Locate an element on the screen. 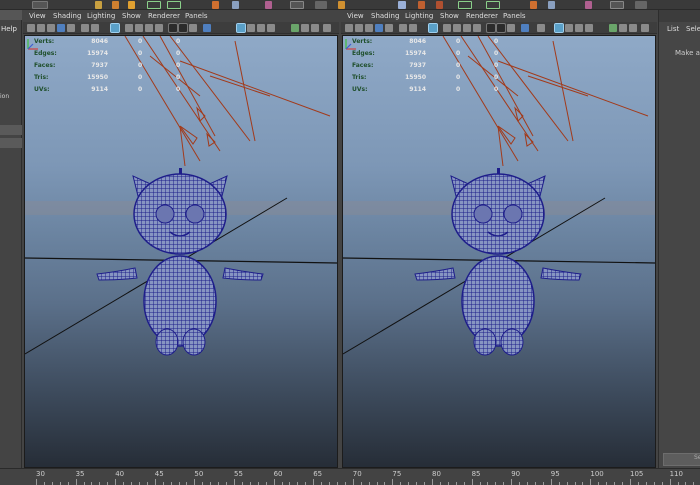  panel-hint-text: Make a s is located at coordinates (687, 53).